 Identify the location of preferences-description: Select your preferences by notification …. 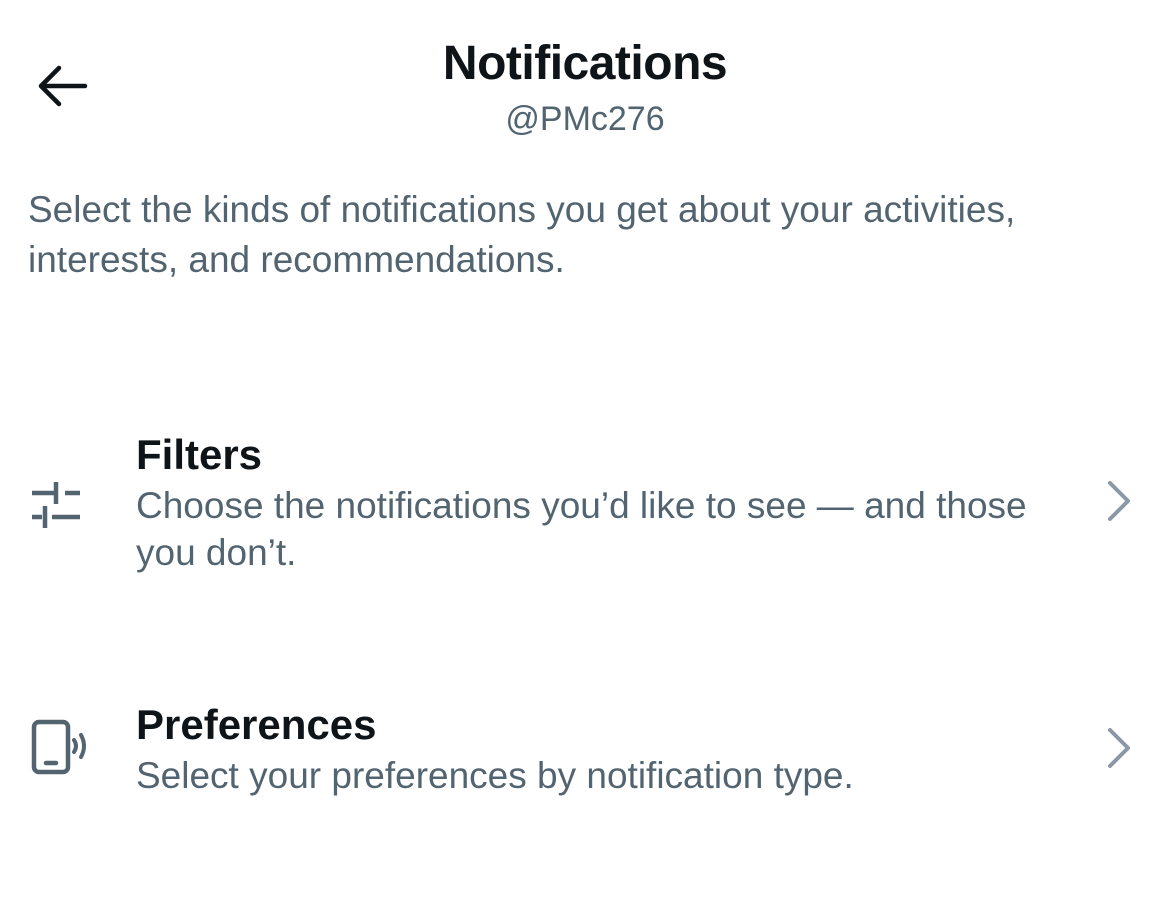
(495, 775).